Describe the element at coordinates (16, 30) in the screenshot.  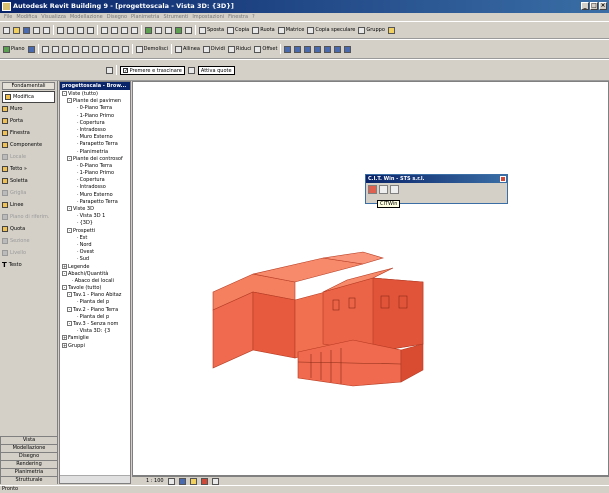
I see `open-icon` at that location.